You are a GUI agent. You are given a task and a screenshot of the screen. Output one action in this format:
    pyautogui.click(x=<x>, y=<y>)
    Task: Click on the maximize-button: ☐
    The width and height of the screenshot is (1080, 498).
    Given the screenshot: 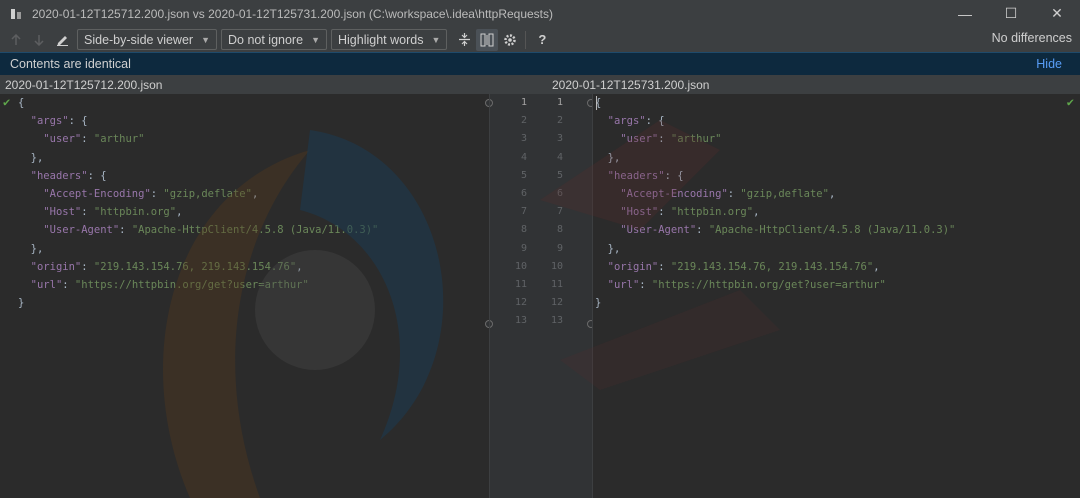 What is the action you would take?
    pyautogui.click(x=1011, y=13)
    